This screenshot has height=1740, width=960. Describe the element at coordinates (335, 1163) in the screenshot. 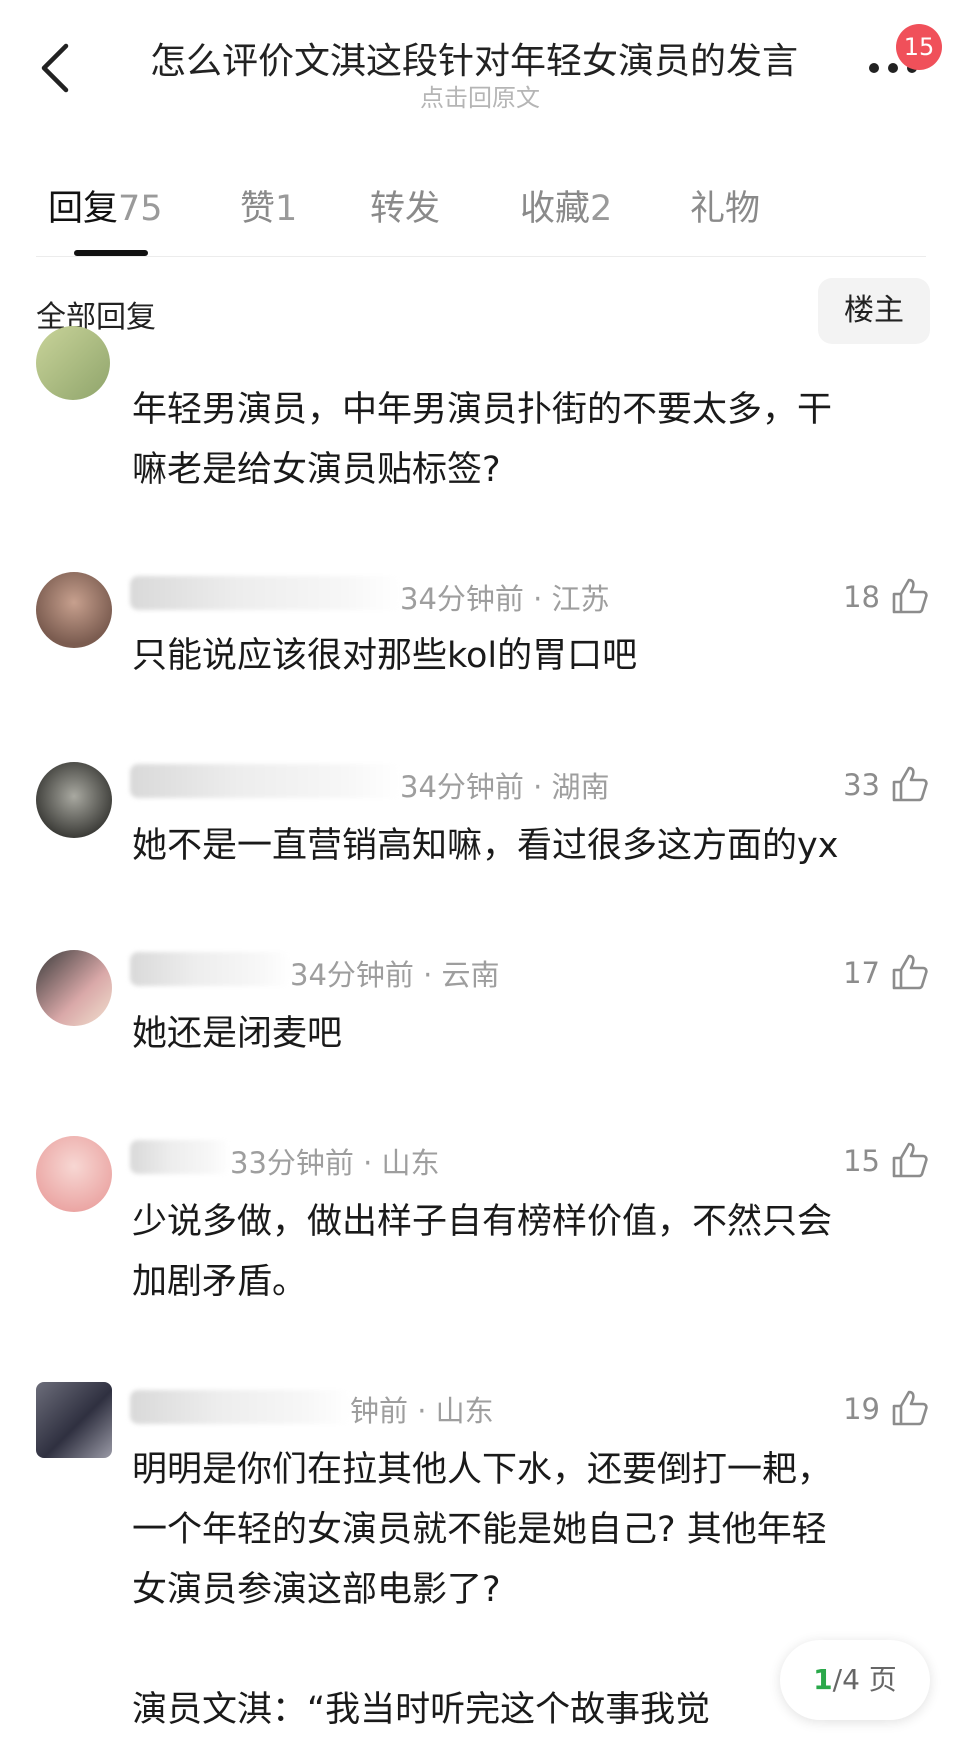

I see `comment-meta: 33分钟前 · 山东` at that location.